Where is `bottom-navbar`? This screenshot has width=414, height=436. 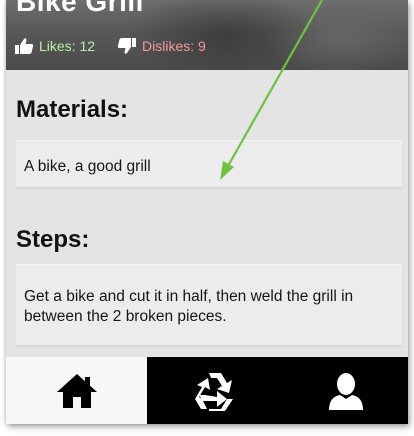 bottom-navbar is located at coordinates (207, 390).